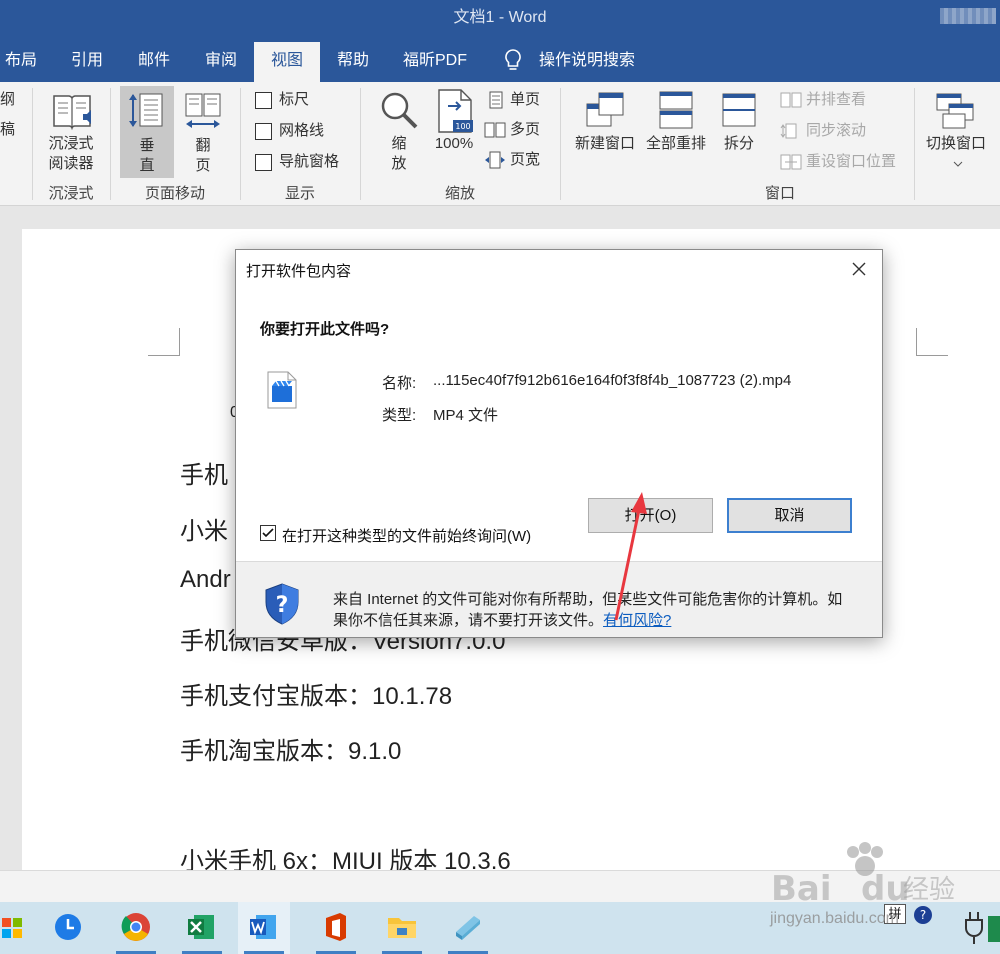  Describe the element at coordinates (72, 113) in the screenshot. I see `immersive-reader-icon` at that location.